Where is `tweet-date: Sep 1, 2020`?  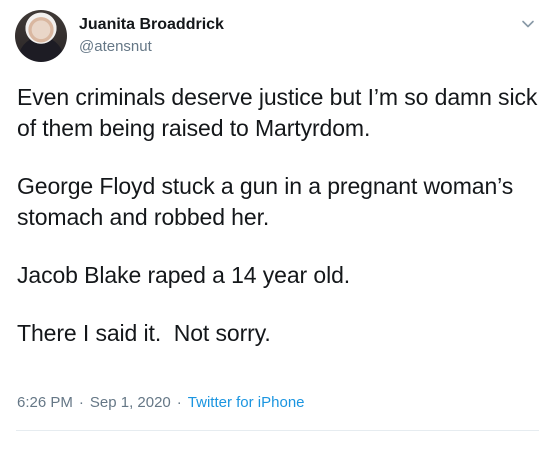 tweet-date: Sep 1, 2020 is located at coordinates (130, 403).